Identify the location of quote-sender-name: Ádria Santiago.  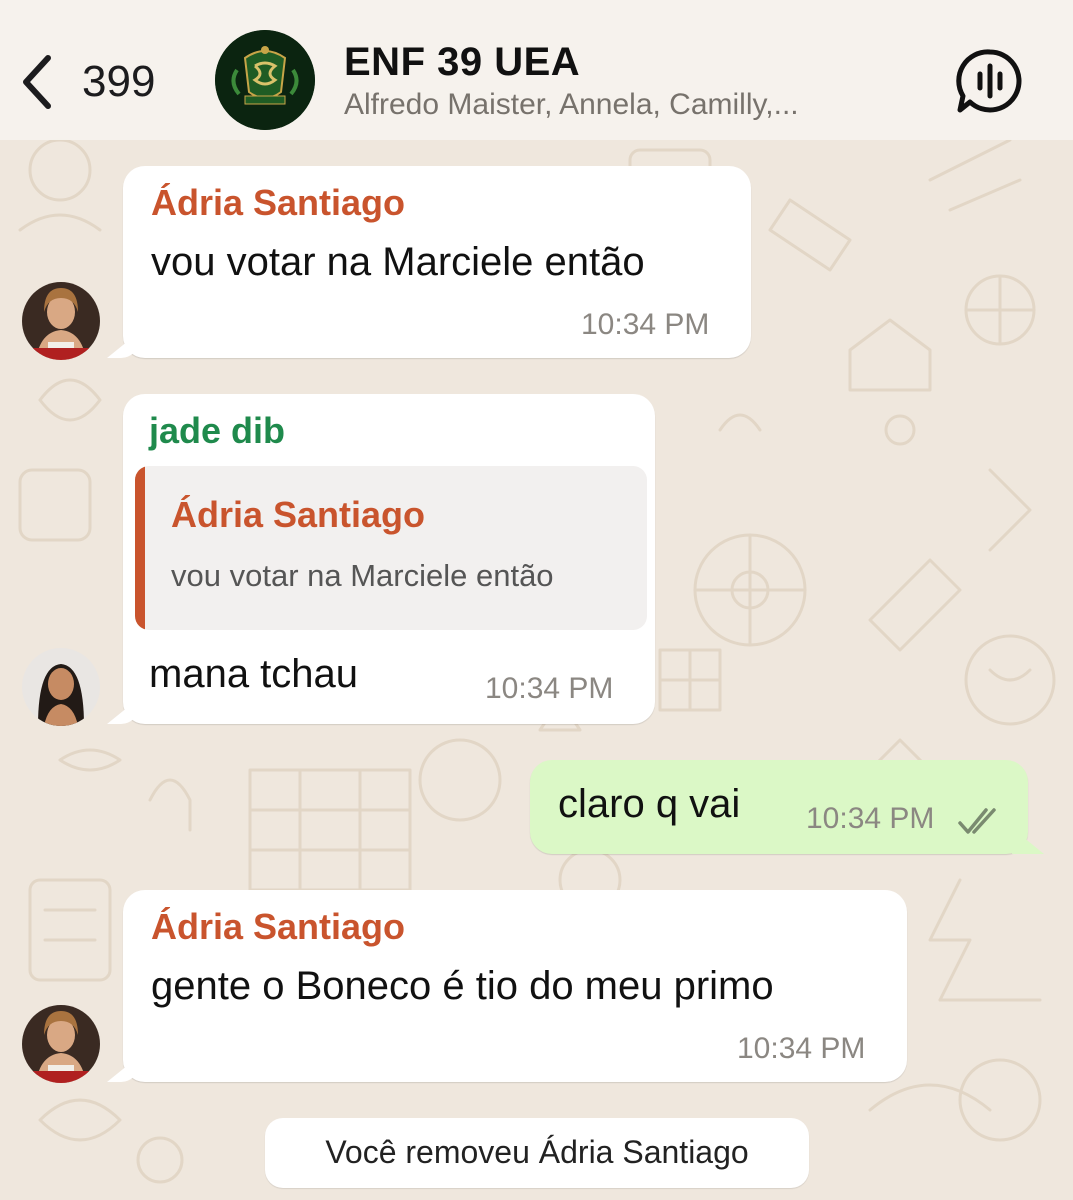
(298, 514).